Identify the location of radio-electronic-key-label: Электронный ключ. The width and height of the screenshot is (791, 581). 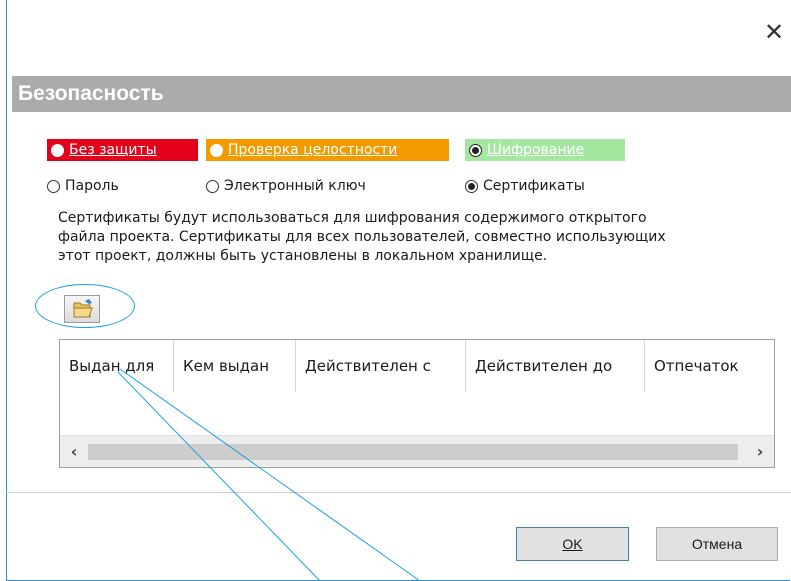
(295, 186).